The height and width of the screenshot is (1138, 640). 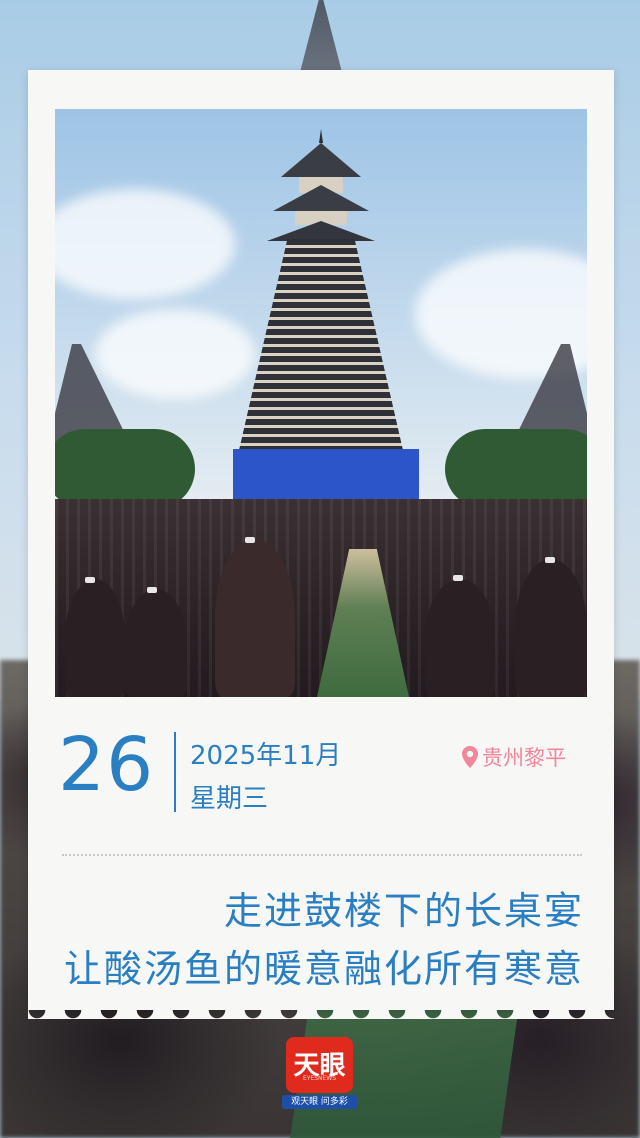 I want to click on photo-trees-right, so click(x=516, y=469).